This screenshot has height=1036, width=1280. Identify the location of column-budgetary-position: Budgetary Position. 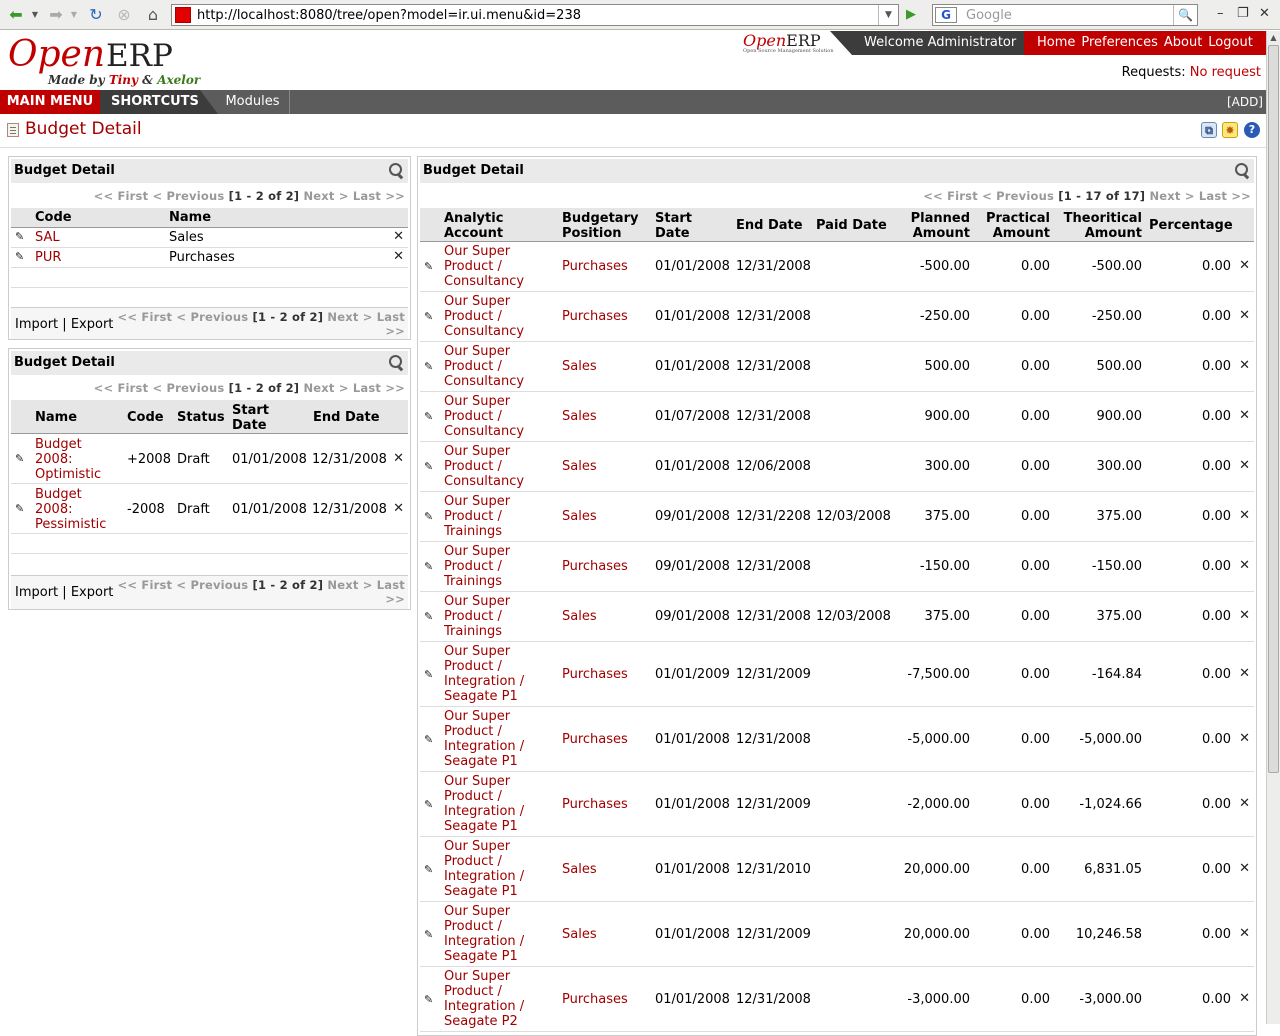
(602, 226).